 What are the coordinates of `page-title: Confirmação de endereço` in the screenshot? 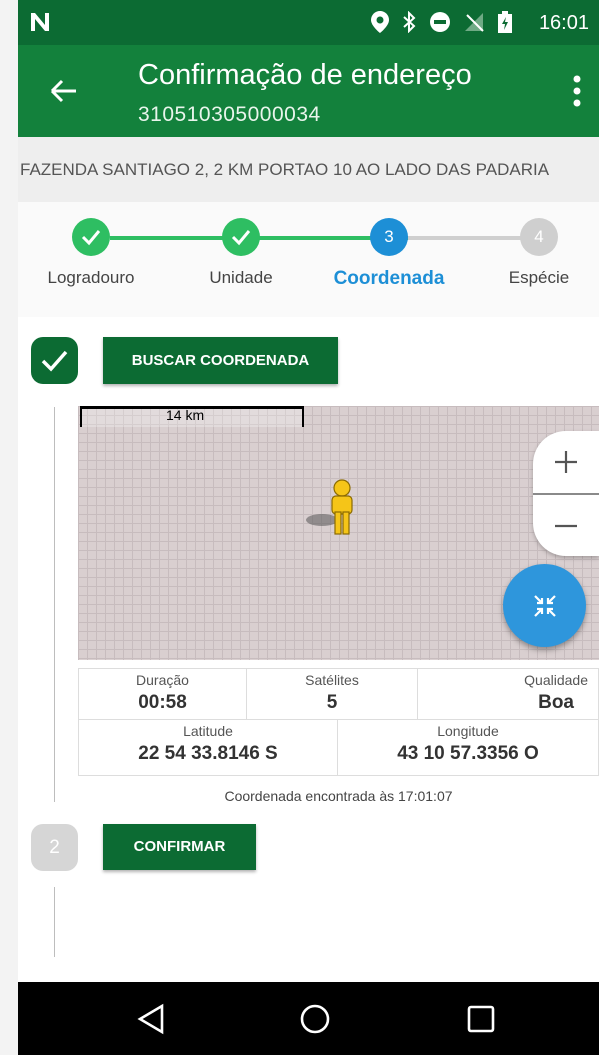 It's located at (305, 75).